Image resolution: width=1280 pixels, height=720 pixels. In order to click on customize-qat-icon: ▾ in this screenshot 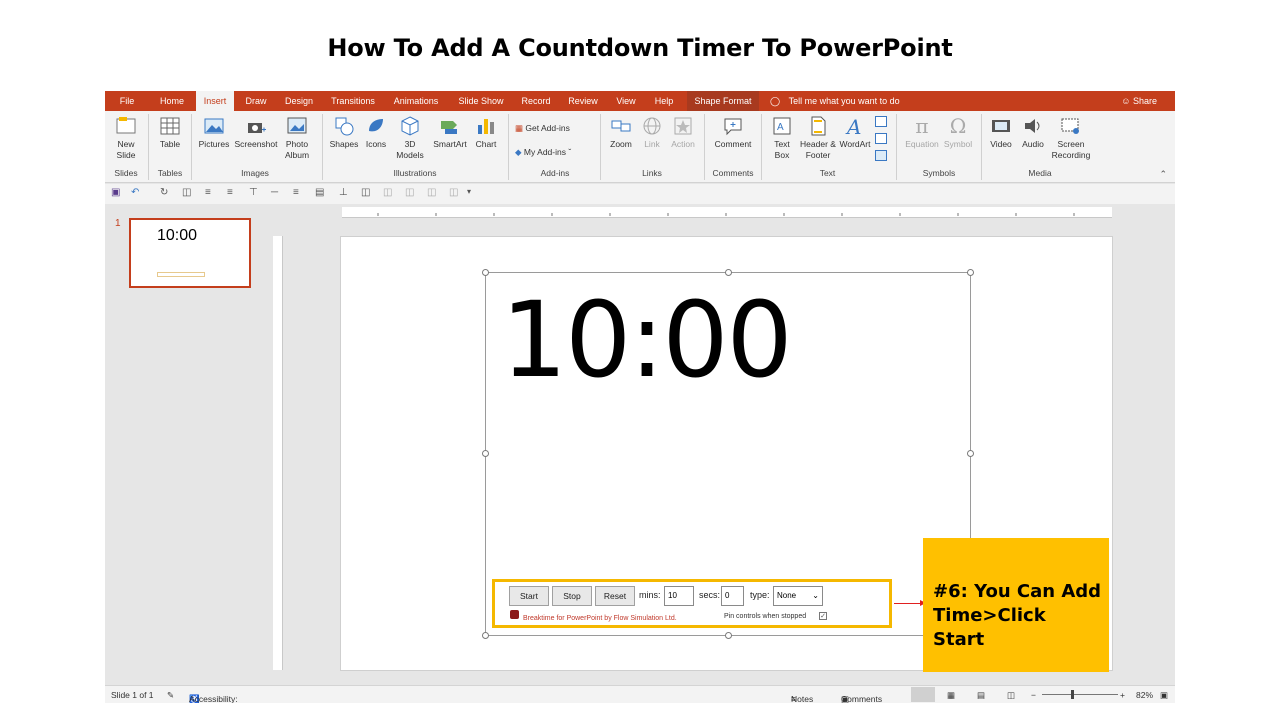, I will do `click(469, 191)`.